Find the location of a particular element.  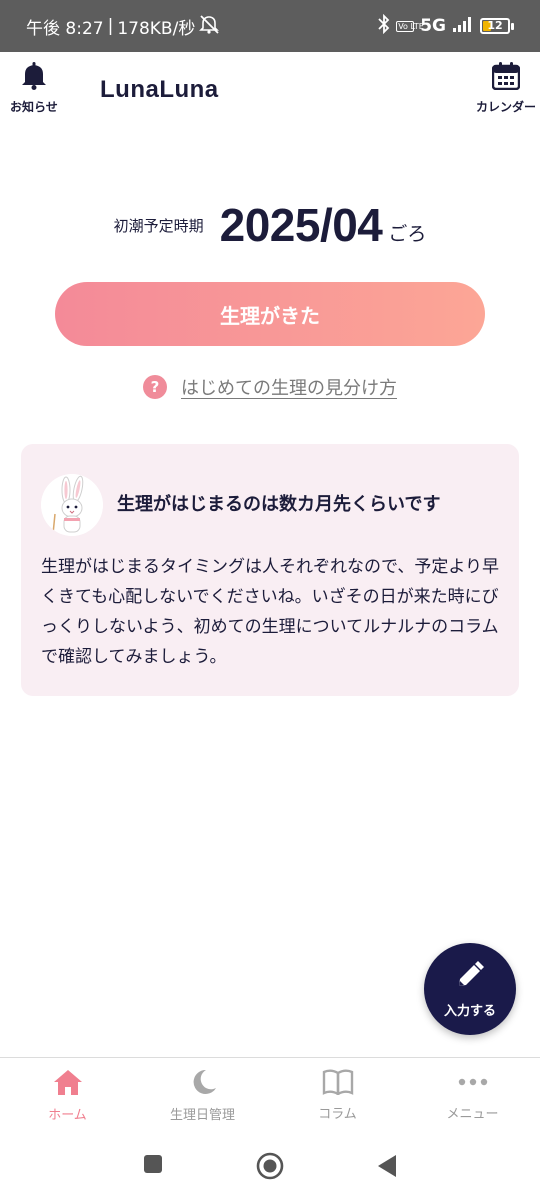

app-logo: LunaLuna is located at coordinates (159, 89).